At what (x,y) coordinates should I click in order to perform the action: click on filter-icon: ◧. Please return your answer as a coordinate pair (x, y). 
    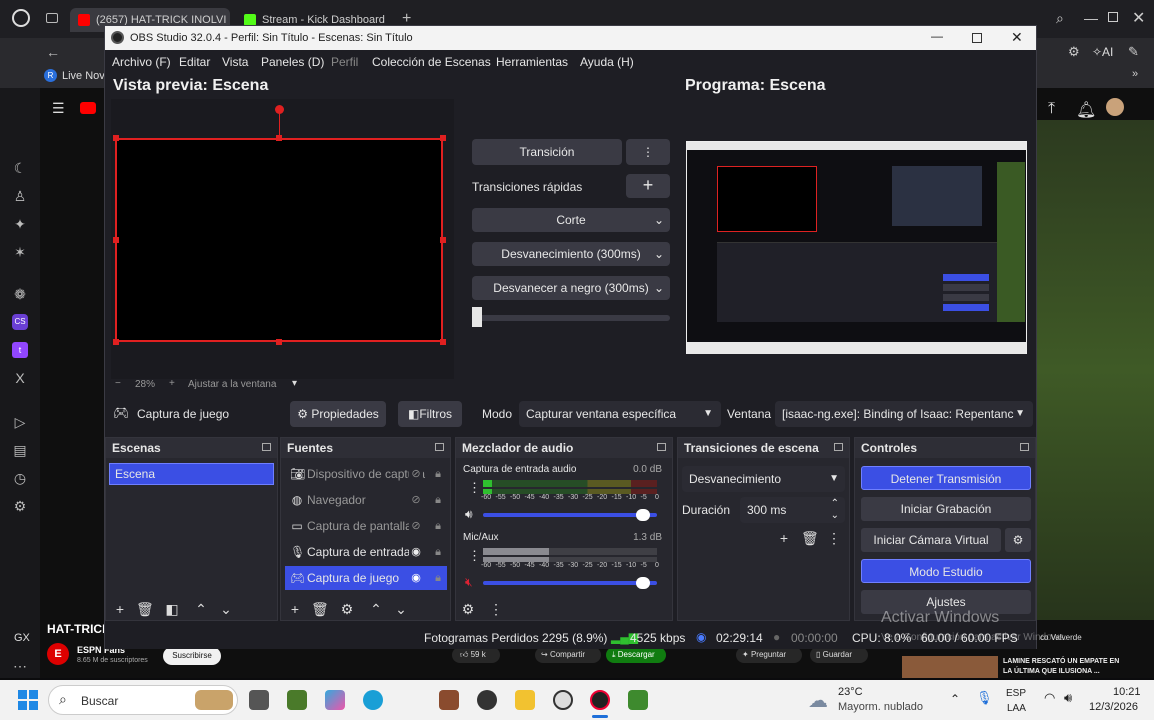
    Looking at the image, I should click on (172, 609).